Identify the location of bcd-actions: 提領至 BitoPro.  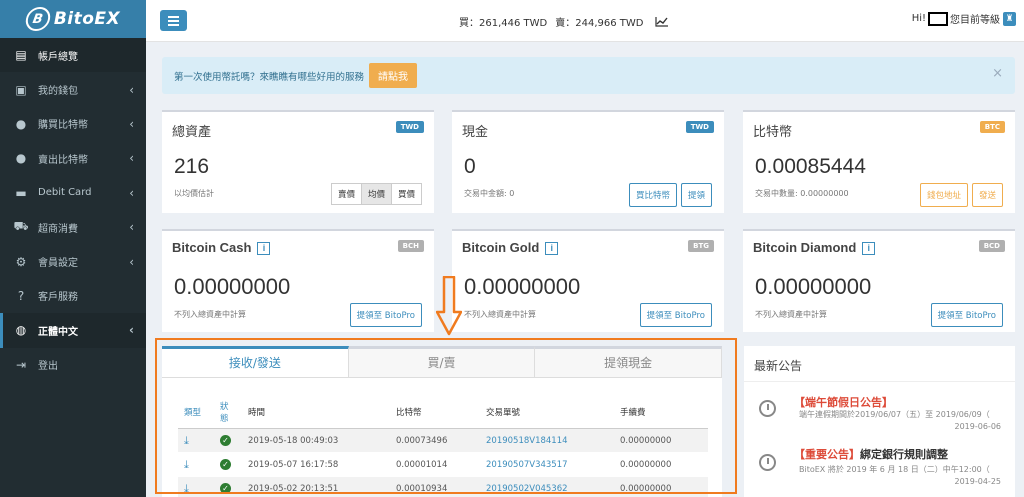
(965, 315).